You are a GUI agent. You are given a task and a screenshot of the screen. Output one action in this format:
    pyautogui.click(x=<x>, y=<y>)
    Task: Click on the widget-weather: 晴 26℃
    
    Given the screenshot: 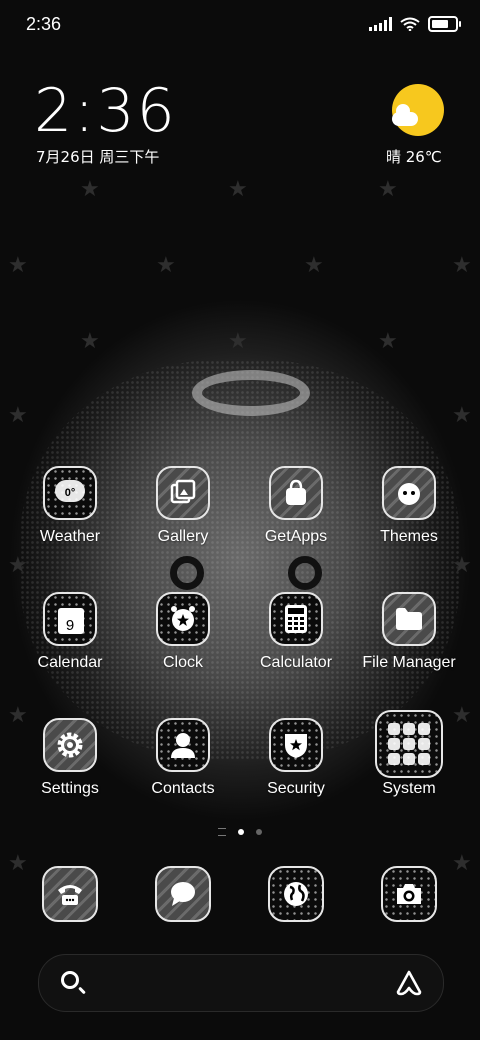 What is the action you would take?
    pyautogui.click(x=414, y=157)
    